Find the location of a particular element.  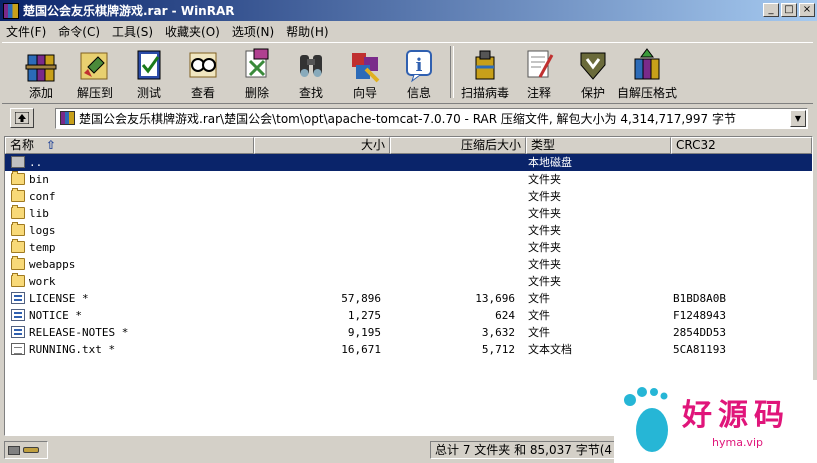

wizard-button: 向导 is located at coordinates (365, 72).